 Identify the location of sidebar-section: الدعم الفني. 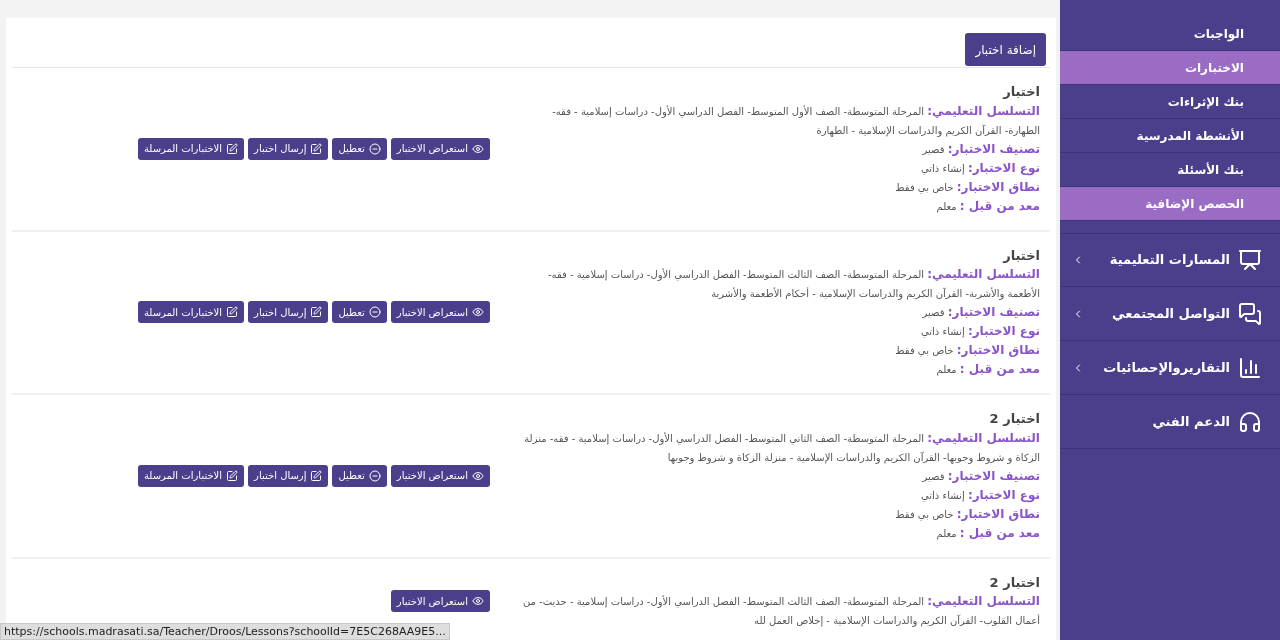
(1170, 422).